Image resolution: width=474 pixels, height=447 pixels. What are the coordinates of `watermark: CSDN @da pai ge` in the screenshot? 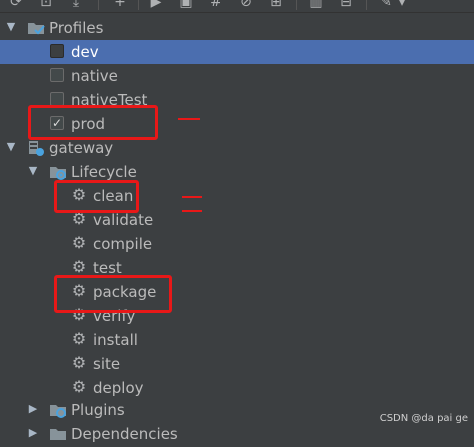 It's located at (423, 418).